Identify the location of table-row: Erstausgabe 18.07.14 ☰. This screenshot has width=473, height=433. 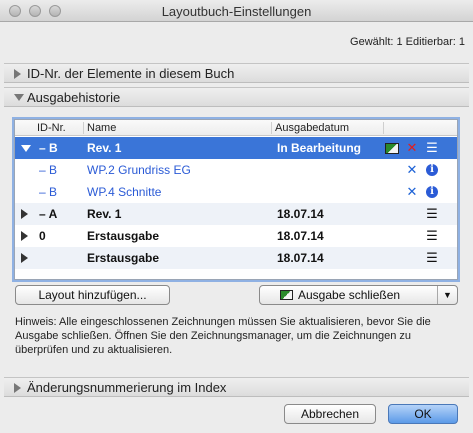
(236, 258).